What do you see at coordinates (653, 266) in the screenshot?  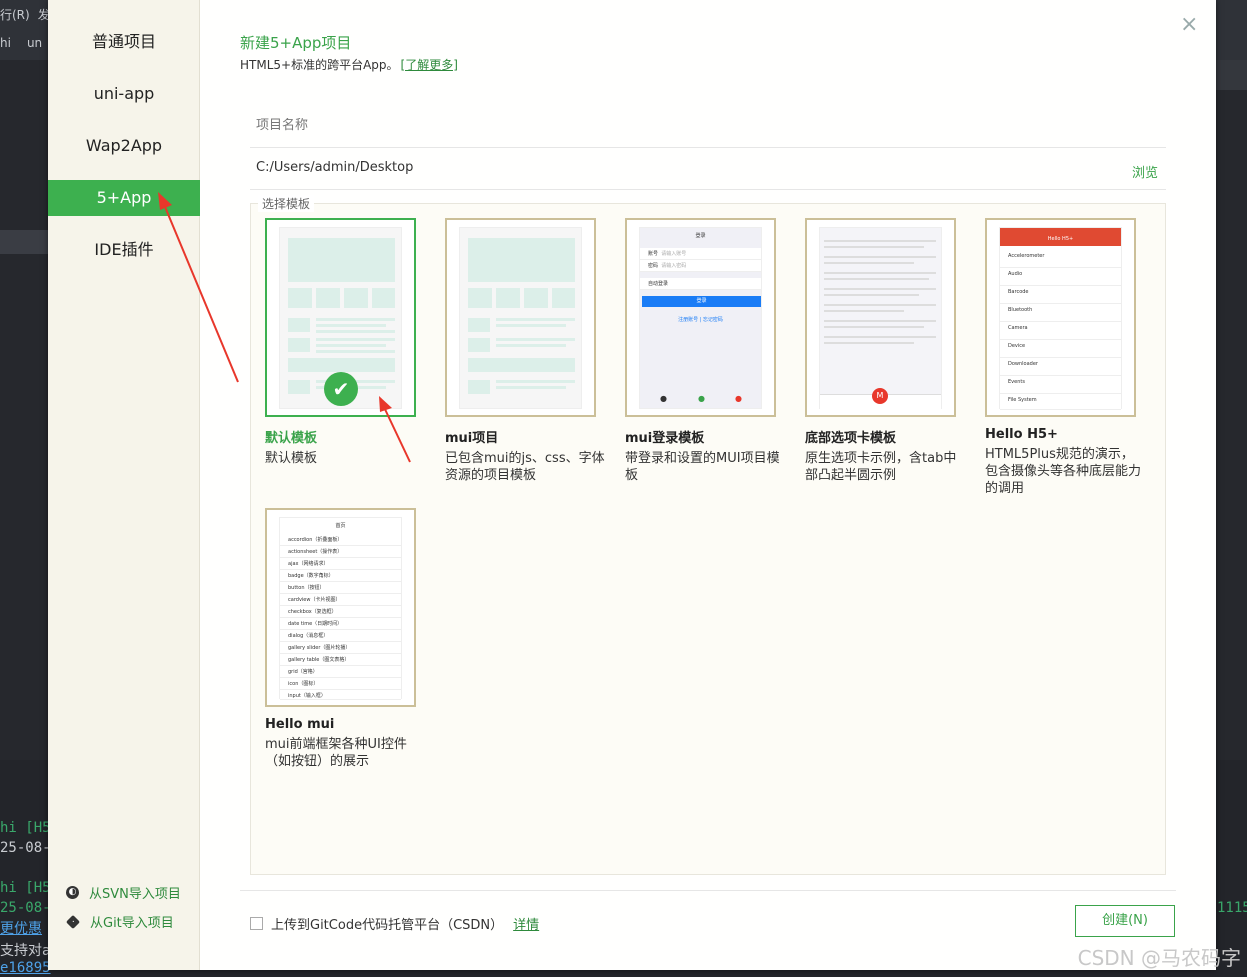 I see `login-password-label: 密码` at bounding box center [653, 266].